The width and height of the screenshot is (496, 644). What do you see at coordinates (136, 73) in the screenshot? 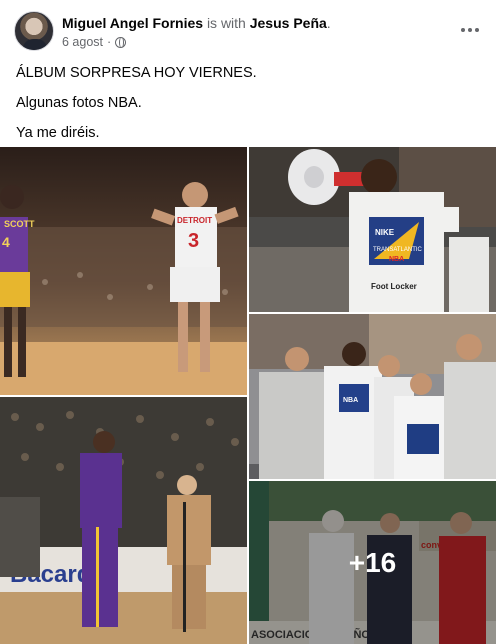
I see `post-line-1: ÁLBUM SORPRESA HOY VIERNES.` at bounding box center [136, 73].